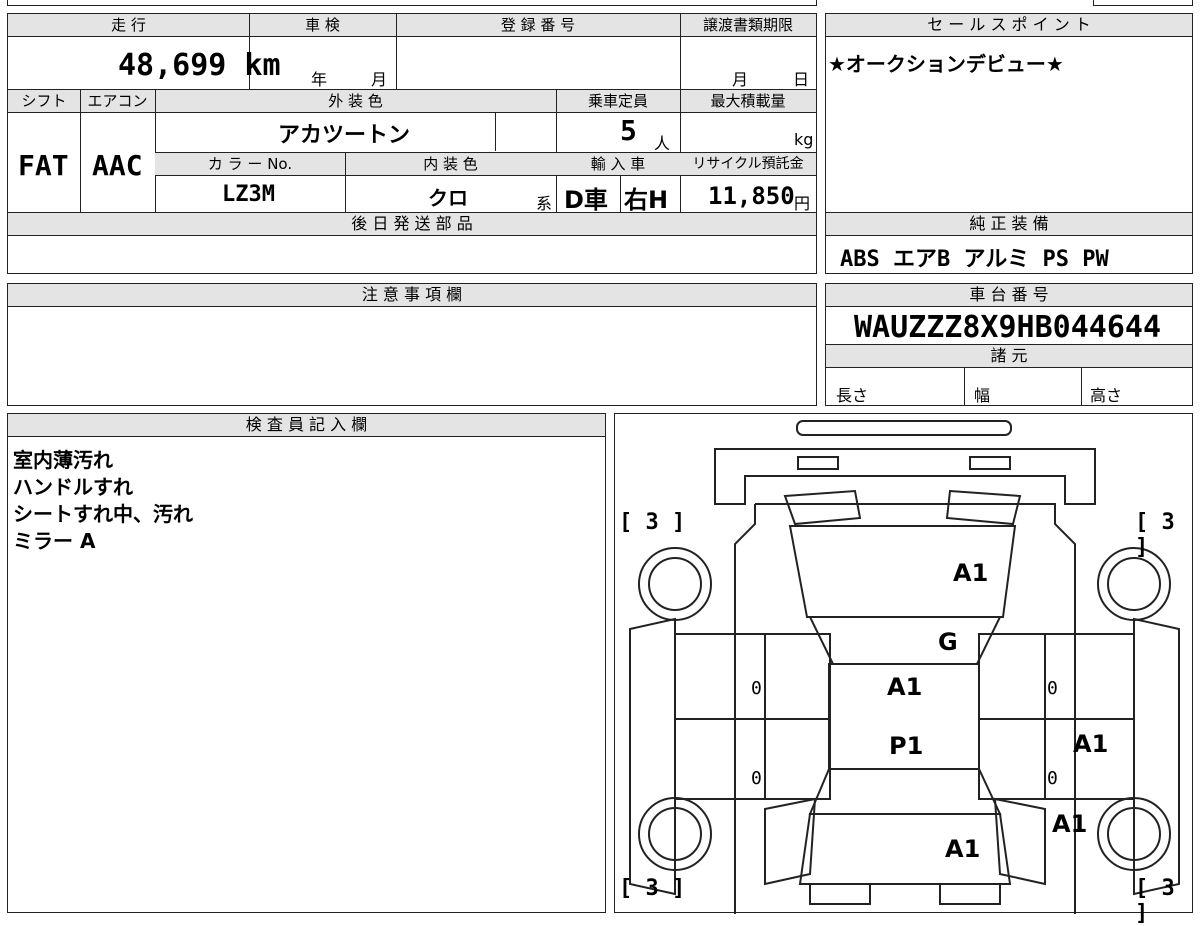 The height and width of the screenshot is (926, 1200). Describe the element at coordinates (740, 79) in the screenshot. I see `transfer-month-label: 月` at that location.